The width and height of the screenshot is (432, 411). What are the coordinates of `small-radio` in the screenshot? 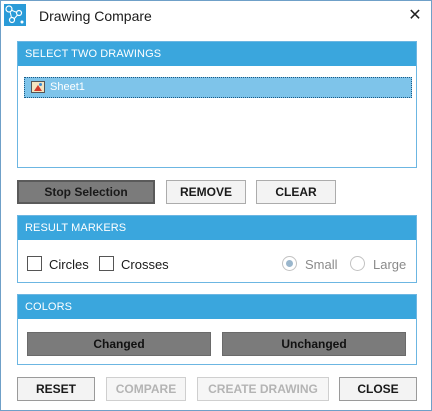 It's located at (289, 263).